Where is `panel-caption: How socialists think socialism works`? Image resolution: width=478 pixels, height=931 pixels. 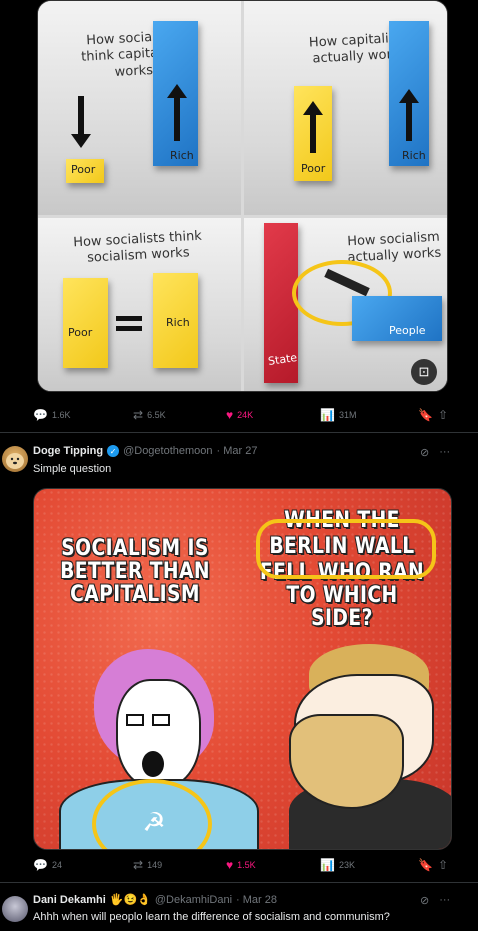 panel-caption: How socialists think socialism works is located at coordinates (137, 247).